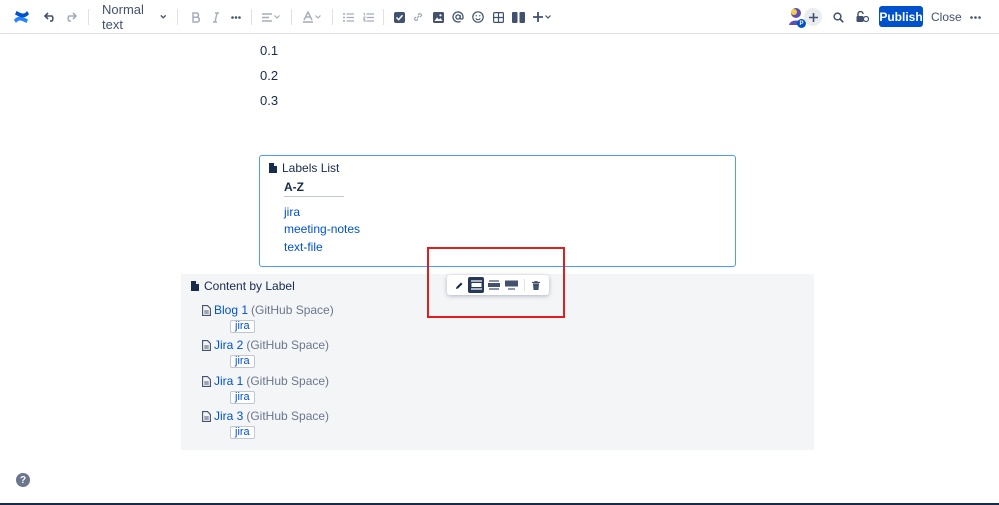 The width and height of the screenshot is (999, 505). Describe the element at coordinates (322, 229) in the screenshot. I see `label-link: meeting-notes` at that location.